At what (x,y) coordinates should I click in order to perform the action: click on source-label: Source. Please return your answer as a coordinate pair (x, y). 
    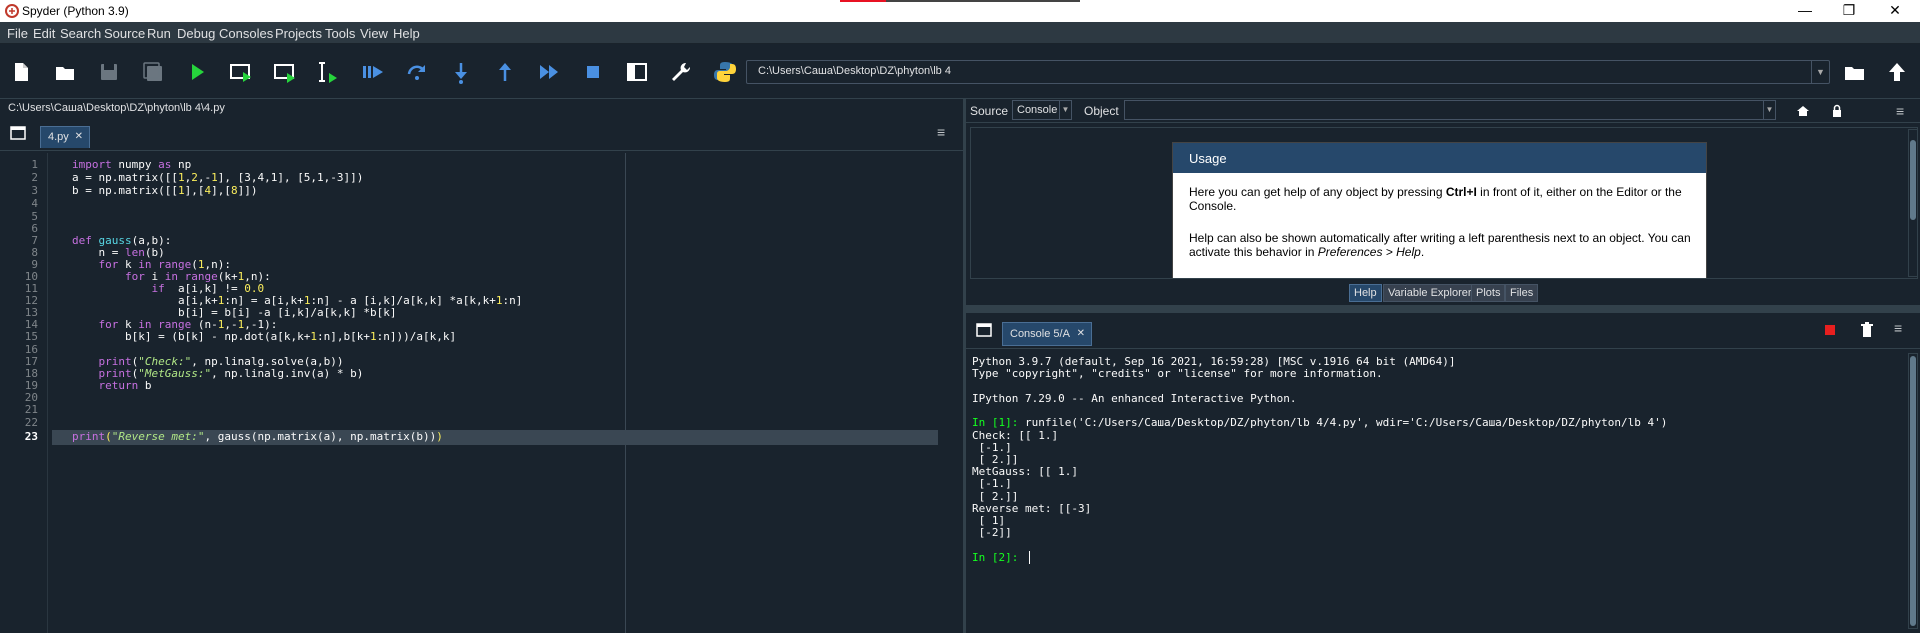
    Looking at the image, I should click on (989, 111).